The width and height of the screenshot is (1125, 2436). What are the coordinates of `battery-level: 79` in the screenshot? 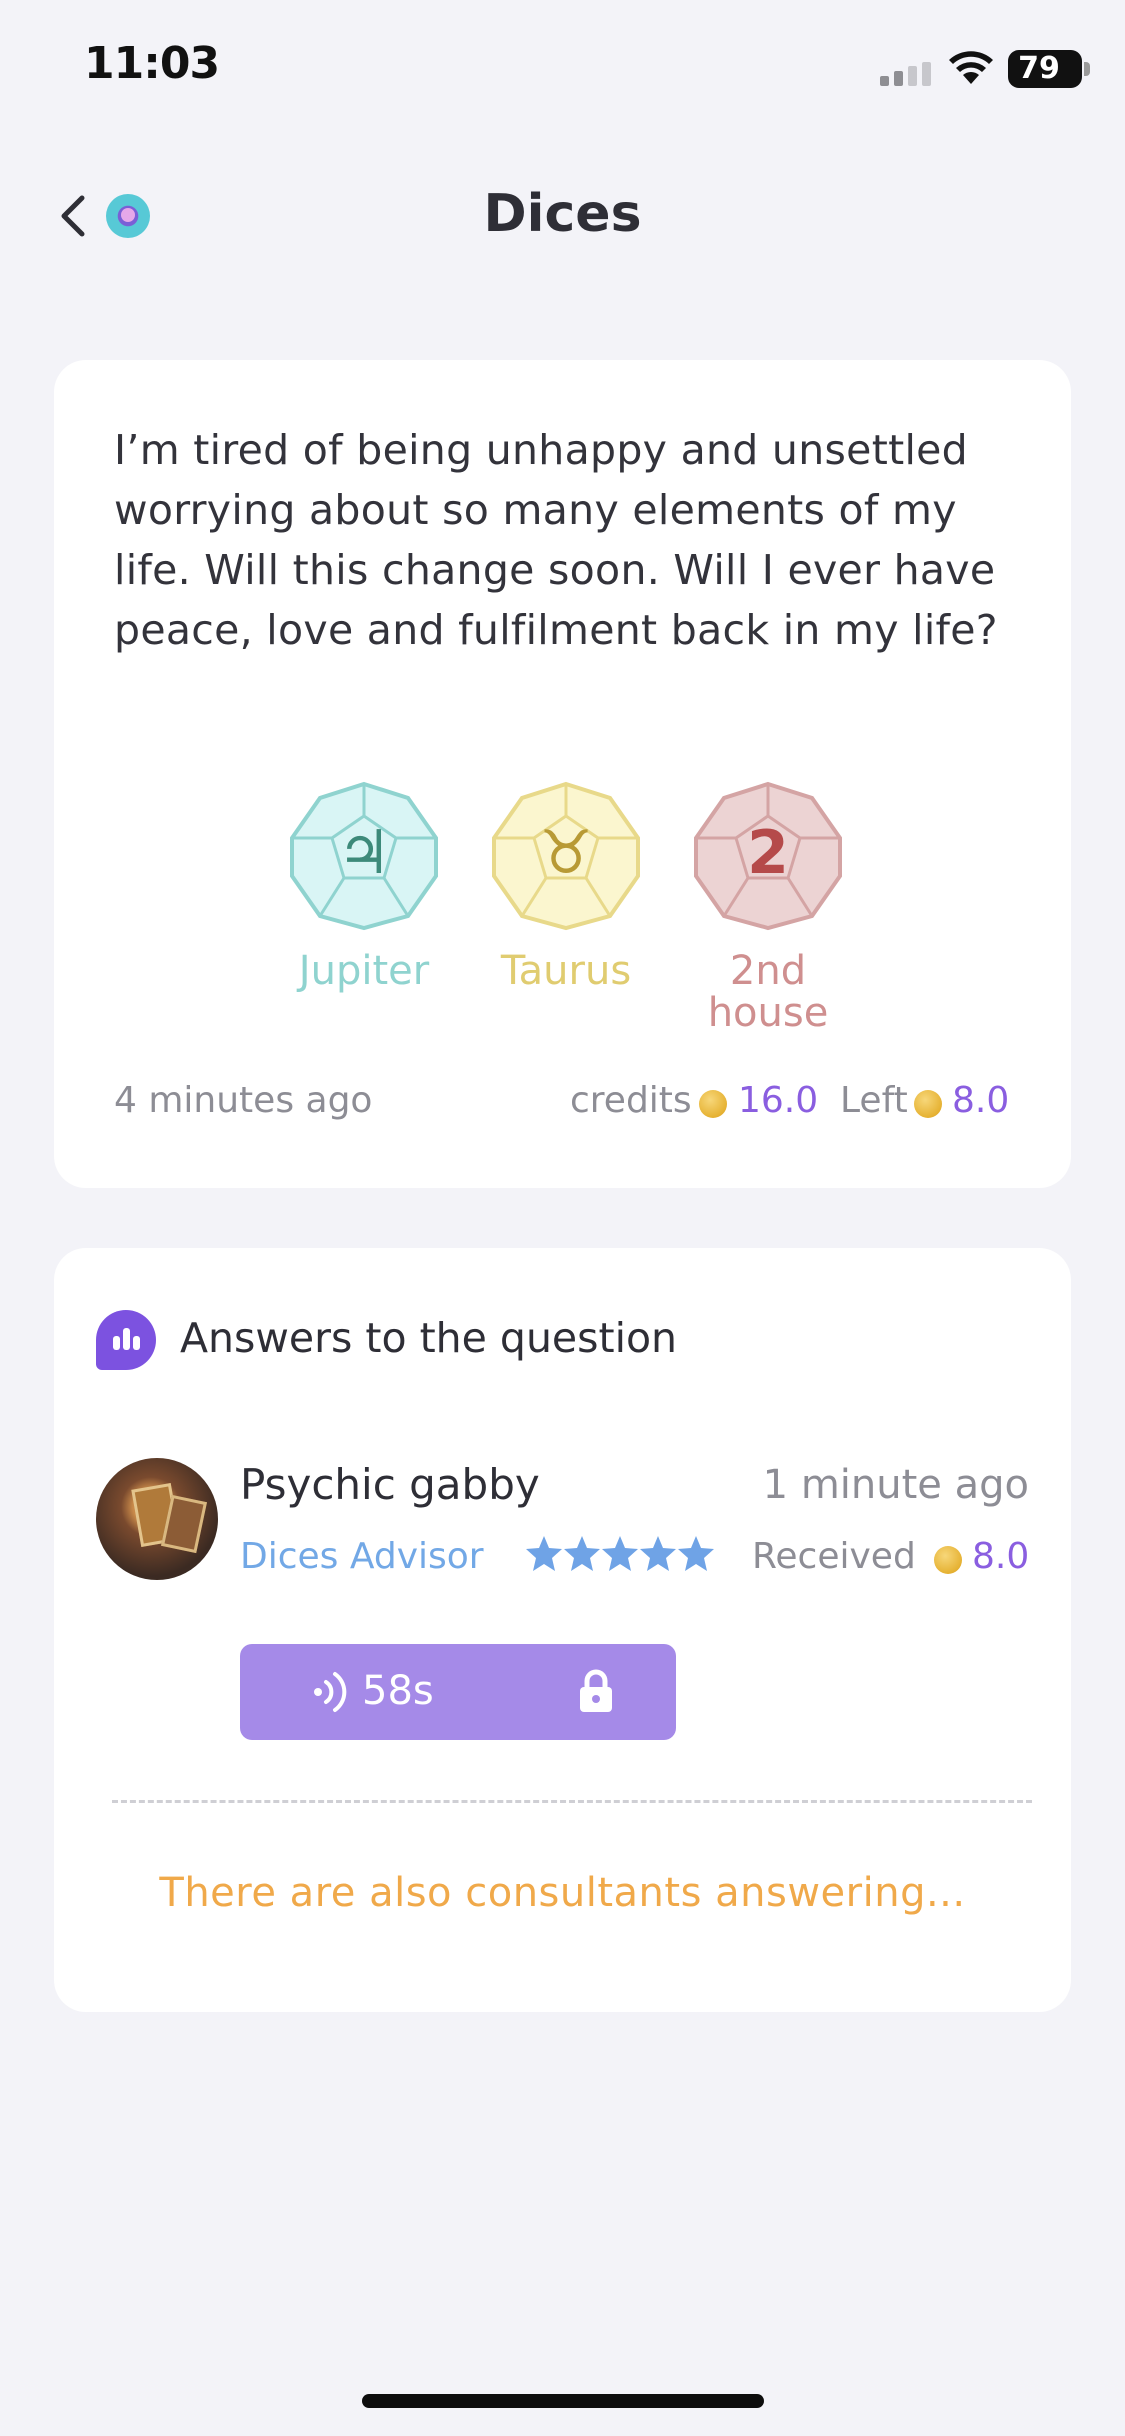 It's located at (1039, 68).